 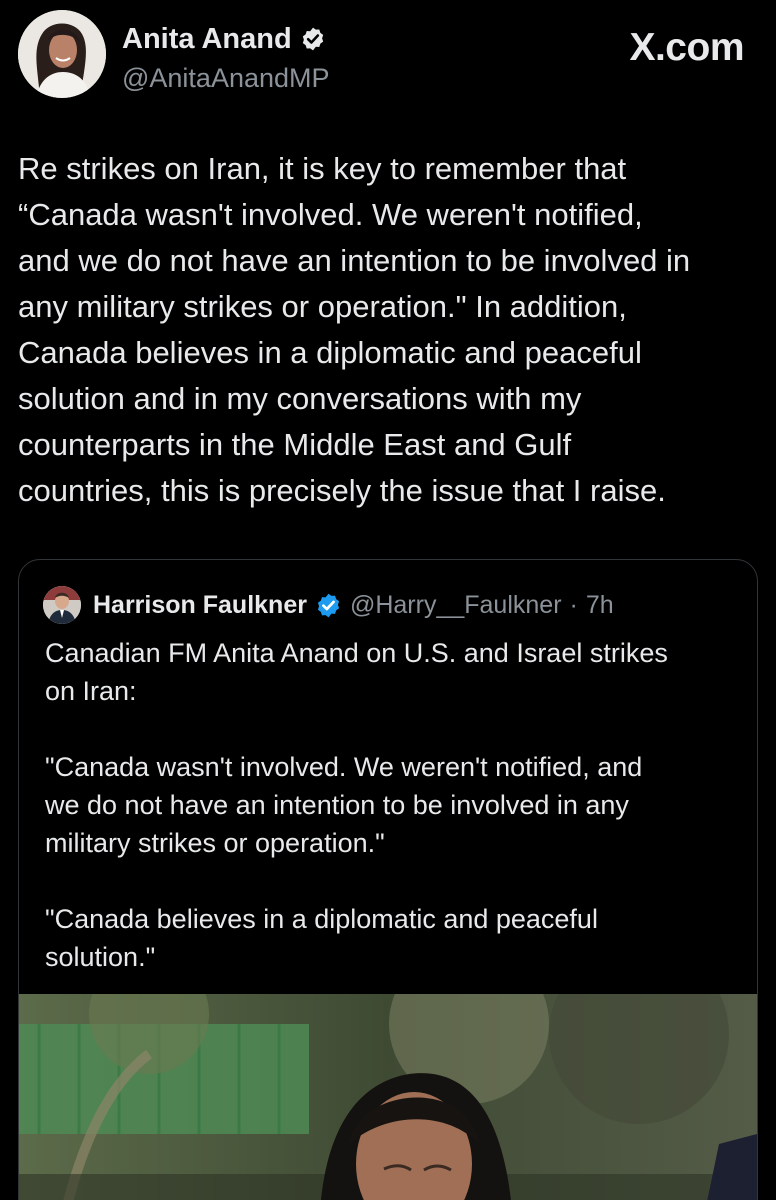 What do you see at coordinates (388, 56) in the screenshot?
I see `post-header: Anita Anand @AnitaAnandMP X.com` at bounding box center [388, 56].